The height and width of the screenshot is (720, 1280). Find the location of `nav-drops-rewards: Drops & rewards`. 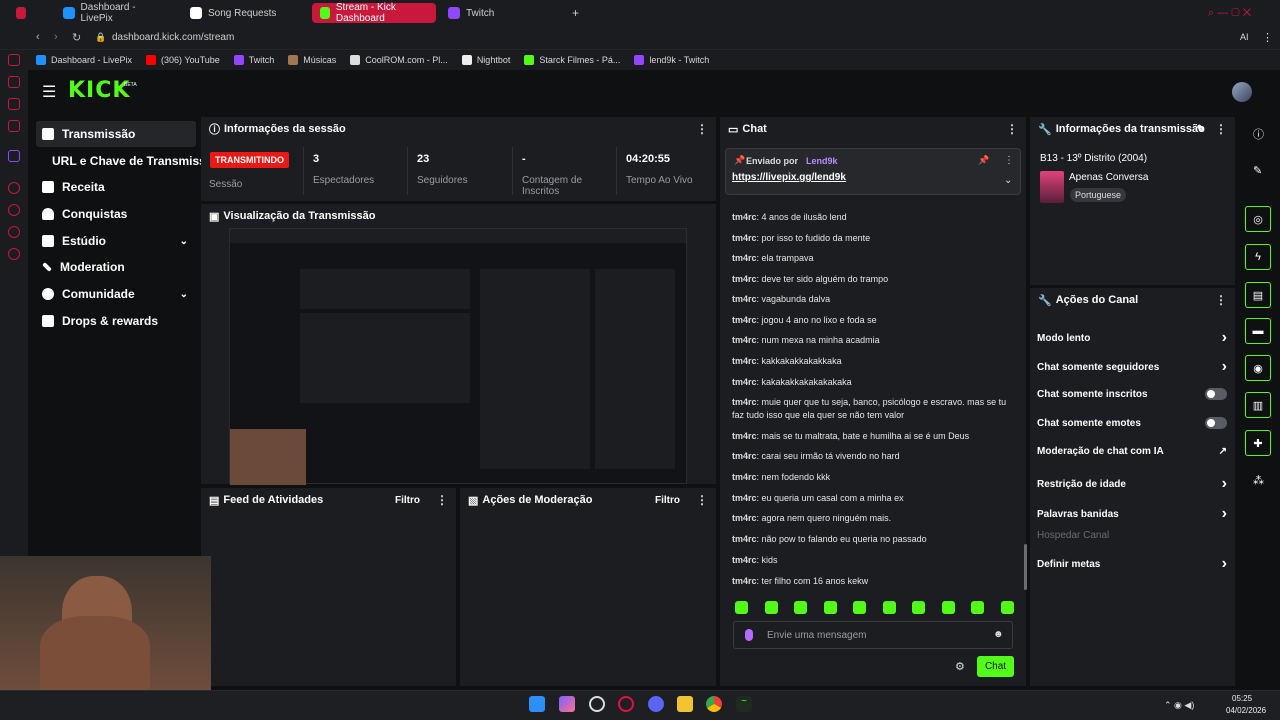

nav-drops-rewards: Drops & rewards is located at coordinates (116, 321).